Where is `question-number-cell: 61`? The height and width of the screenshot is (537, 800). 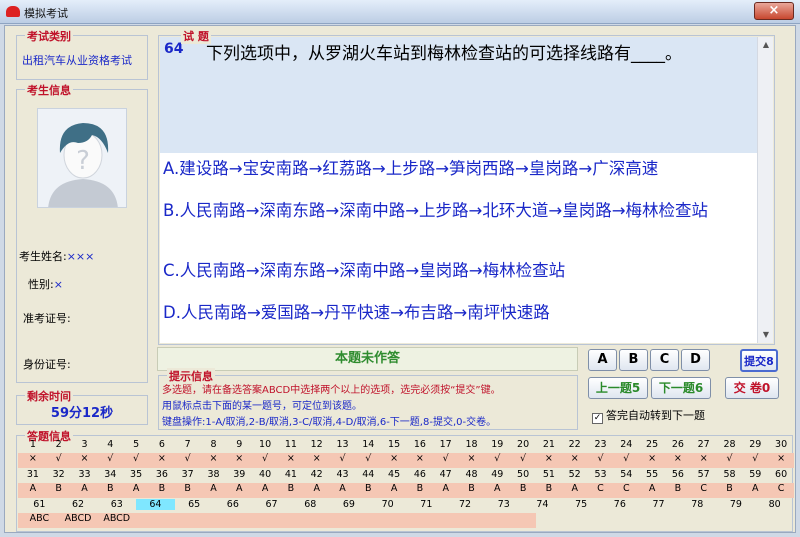
question-number-cell: 61 is located at coordinates (39, 504).